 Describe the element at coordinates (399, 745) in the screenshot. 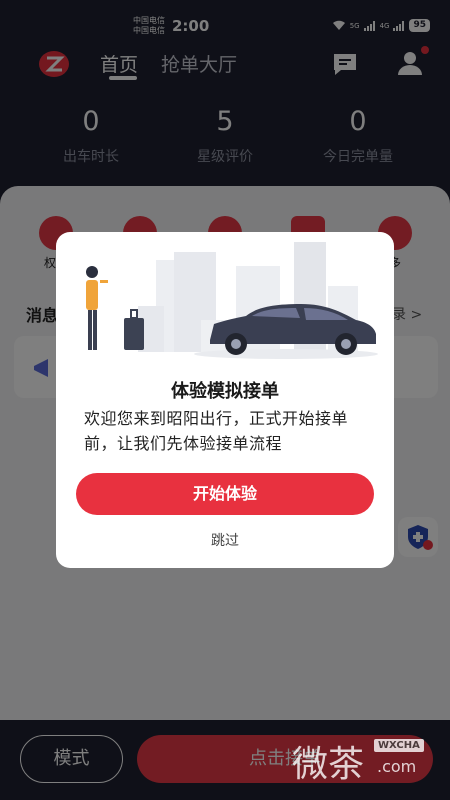

I see `watermark-tag: WXCHA` at that location.